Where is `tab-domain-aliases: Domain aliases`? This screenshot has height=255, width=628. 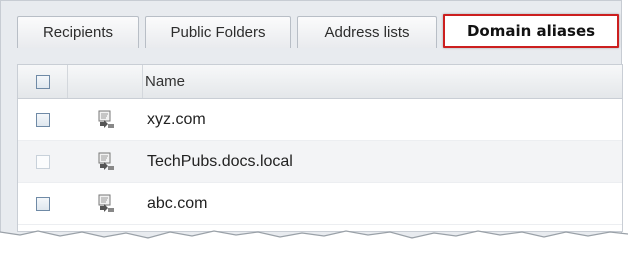 tab-domain-aliases: Domain aliases is located at coordinates (531, 31).